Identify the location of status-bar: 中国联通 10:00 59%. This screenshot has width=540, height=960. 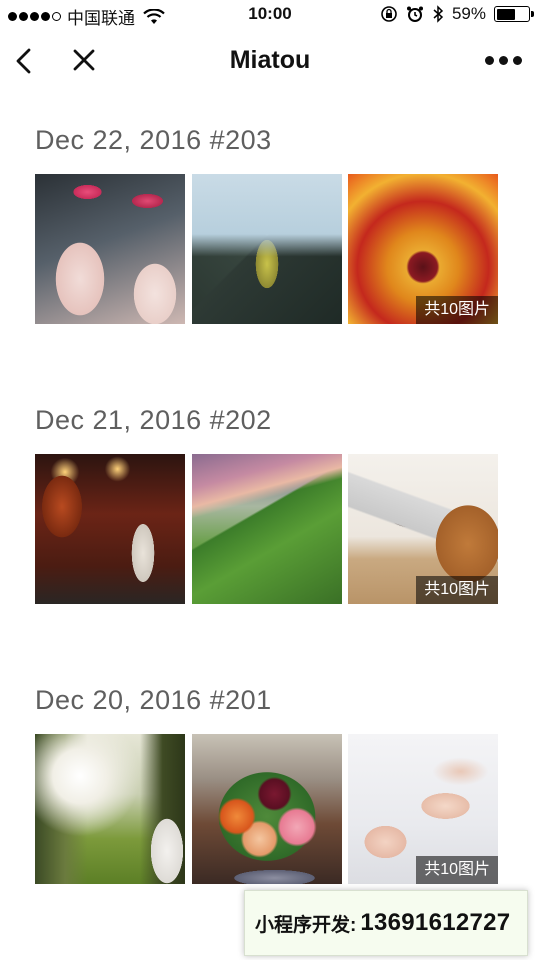
(270, 15).